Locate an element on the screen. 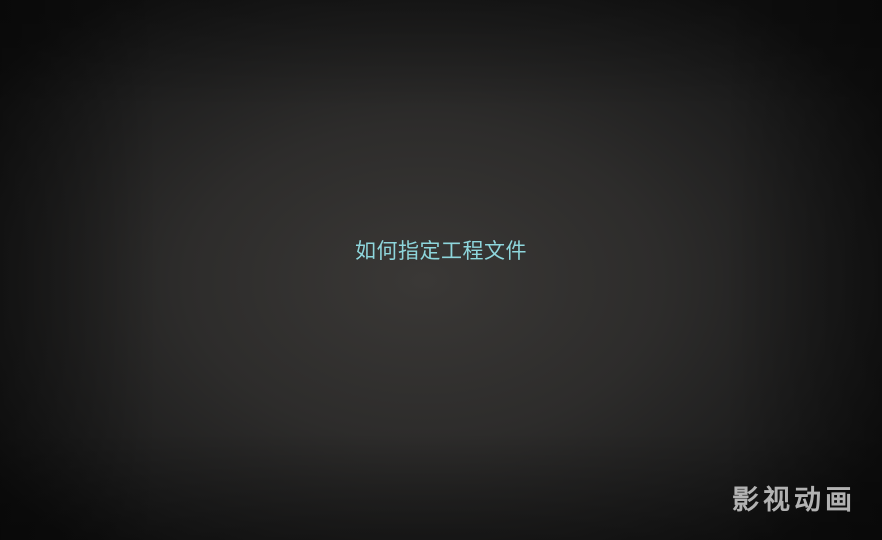  watermark-logo: 影视动画 is located at coordinates (794, 500).